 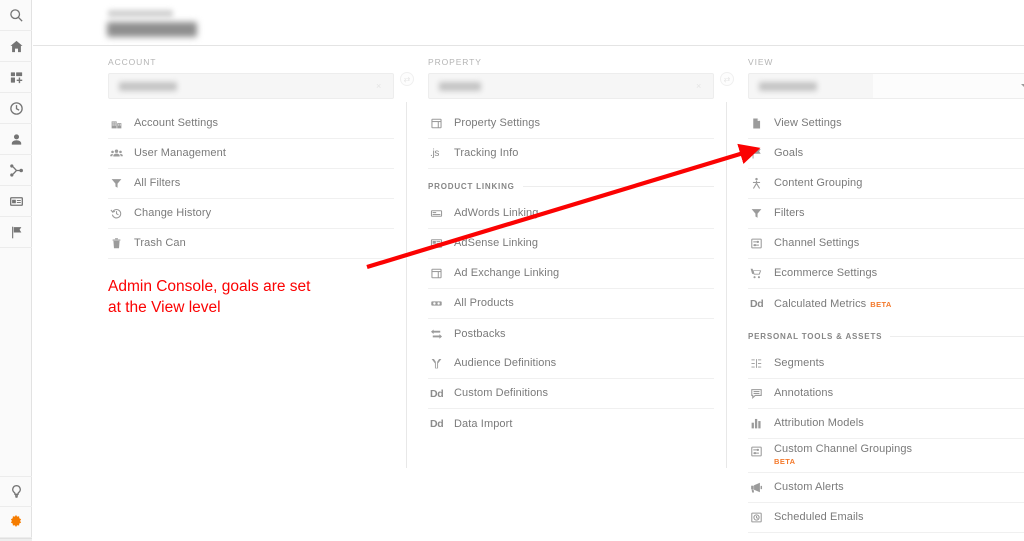 What do you see at coordinates (571, 394) in the screenshot?
I see `property-item-custom-definitions: Dd Custom Definitions` at bounding box center [571, 394].